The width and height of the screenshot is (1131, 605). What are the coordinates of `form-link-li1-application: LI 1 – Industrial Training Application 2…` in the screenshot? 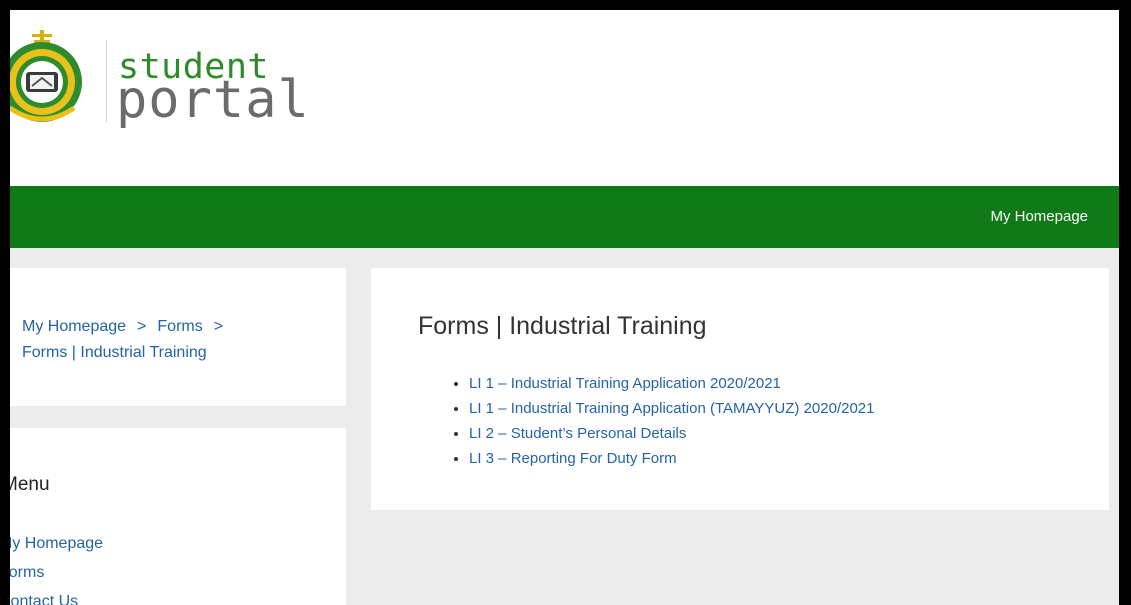 It's located at (625, 383).